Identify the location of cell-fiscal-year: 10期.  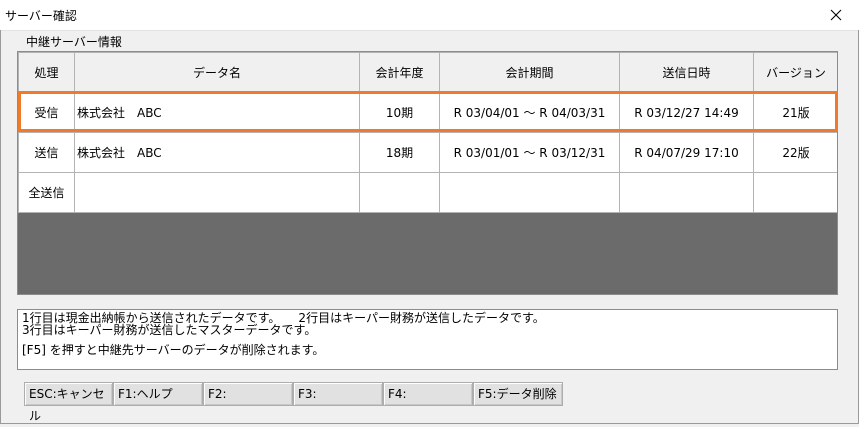
(399, 112).